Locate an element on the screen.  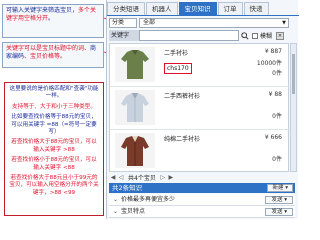
knowledge-item: ⌄ 宝贝特点 发送 ▾ is located at coordinates (202, 212).